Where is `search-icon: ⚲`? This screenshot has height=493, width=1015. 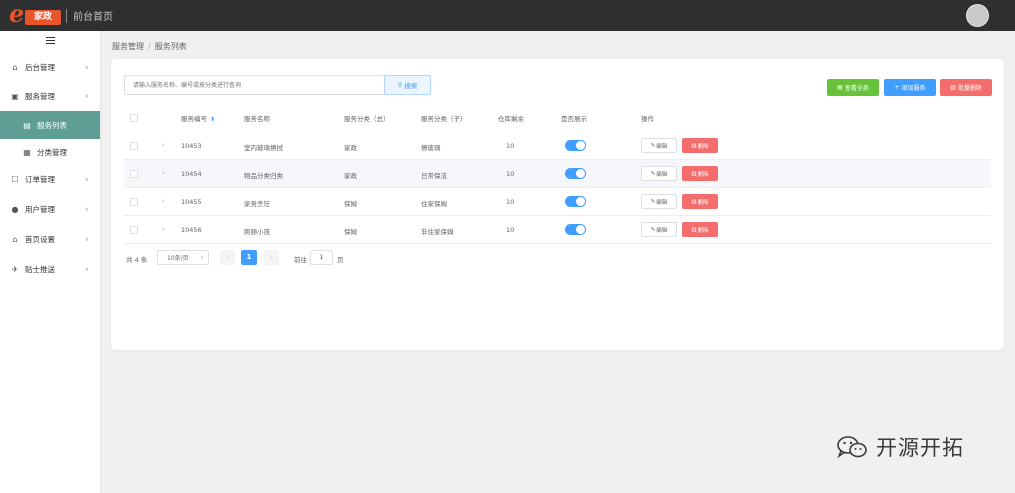
search-icon: ⚲ is located at coordinates (400, 85).